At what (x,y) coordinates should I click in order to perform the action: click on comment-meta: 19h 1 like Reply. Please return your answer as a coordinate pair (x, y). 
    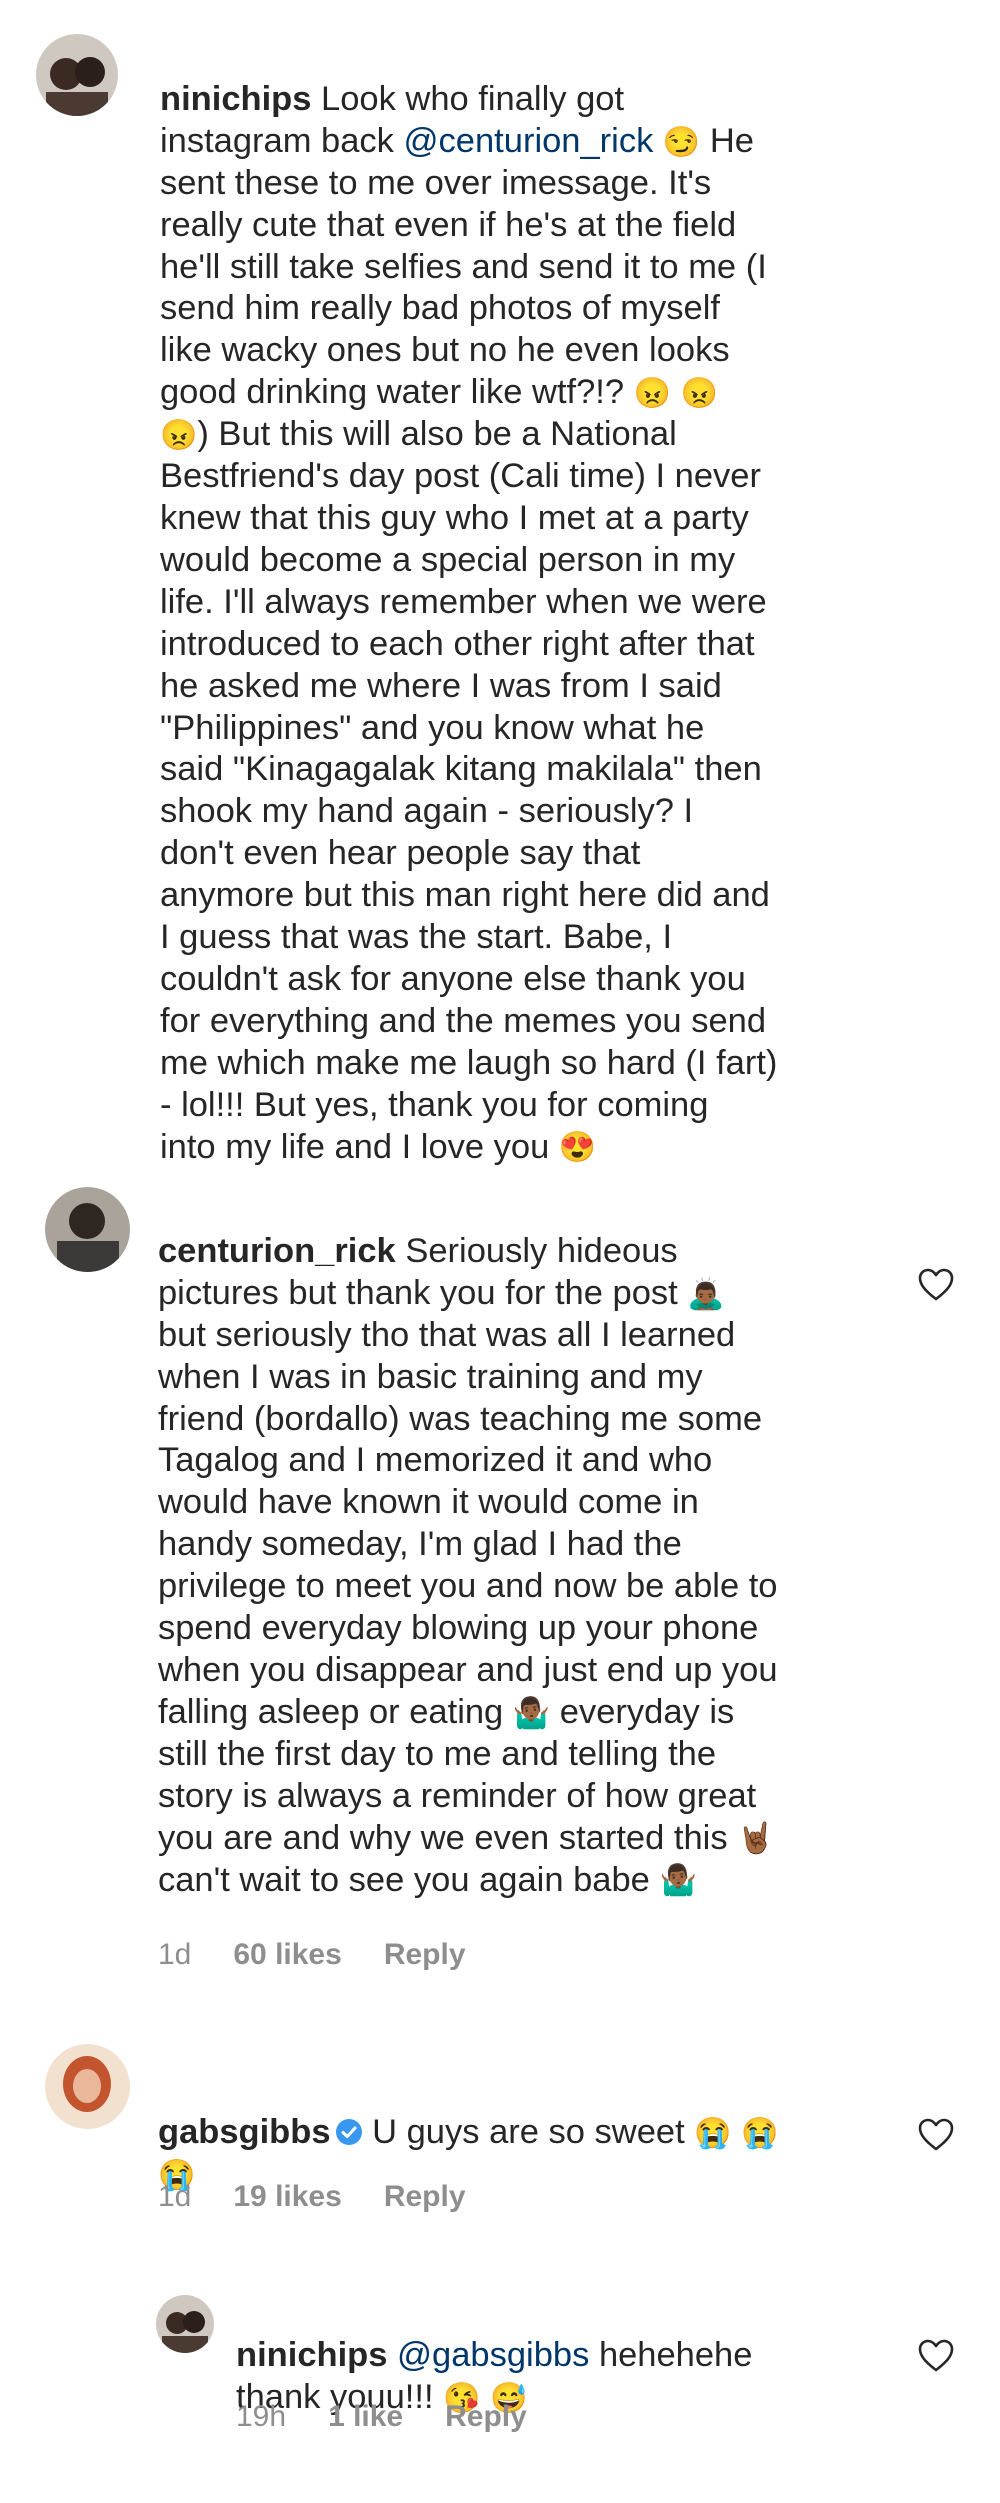
    Looking at the image, I should click on (402, 2417).